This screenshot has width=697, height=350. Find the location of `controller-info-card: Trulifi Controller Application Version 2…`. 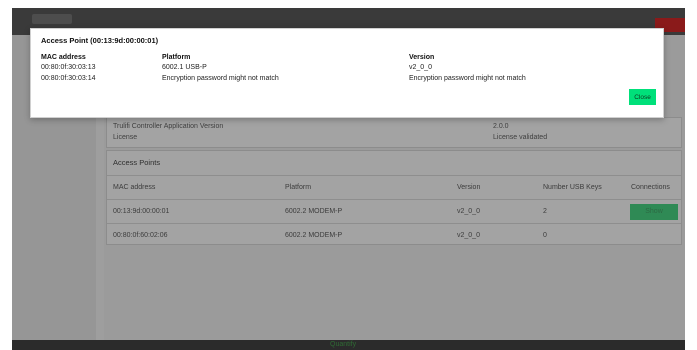

controller-info-card: Trulifi Controller Application Version 2… is located at coordinates (394, 132).